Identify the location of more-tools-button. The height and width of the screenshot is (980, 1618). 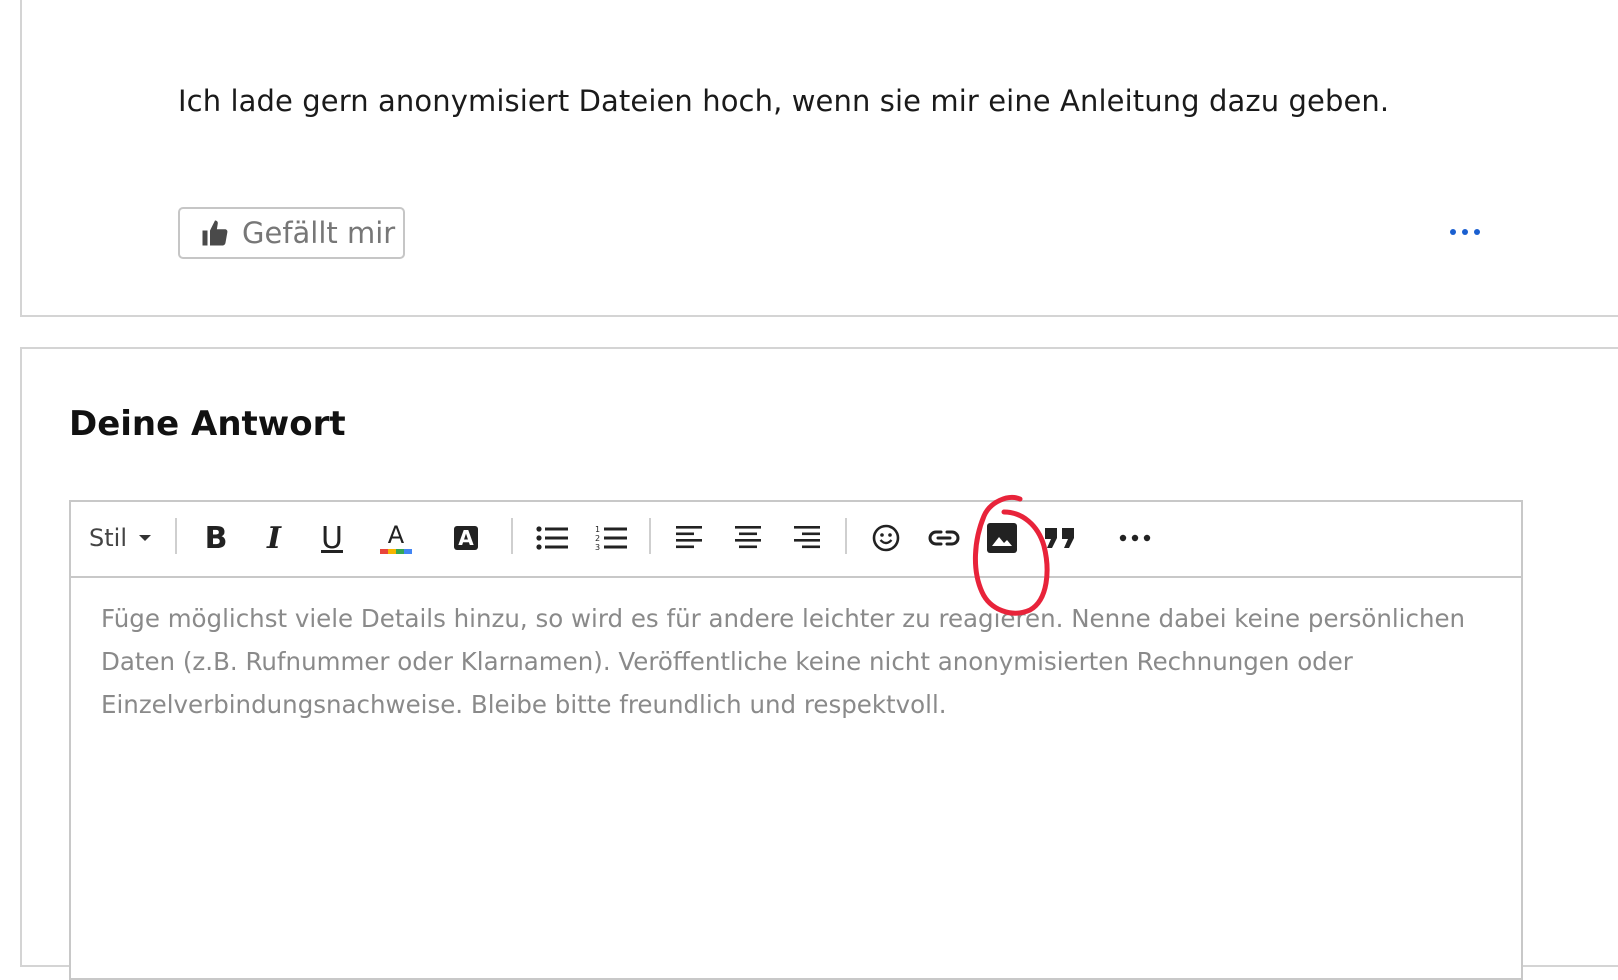
(1135, 538).